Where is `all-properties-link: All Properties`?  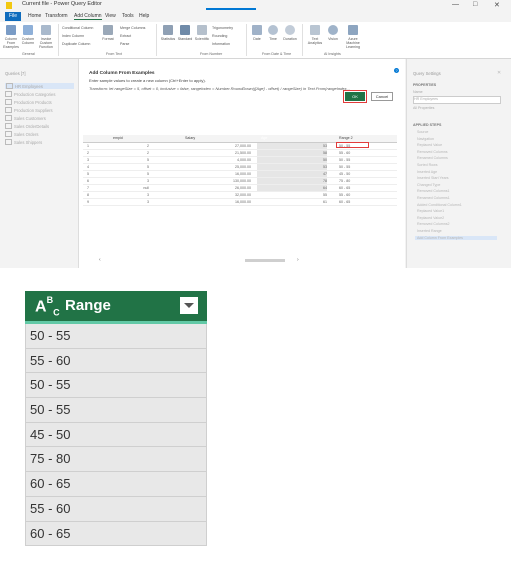
all-properties-link: All Properties is located at coordinates (423, 108).